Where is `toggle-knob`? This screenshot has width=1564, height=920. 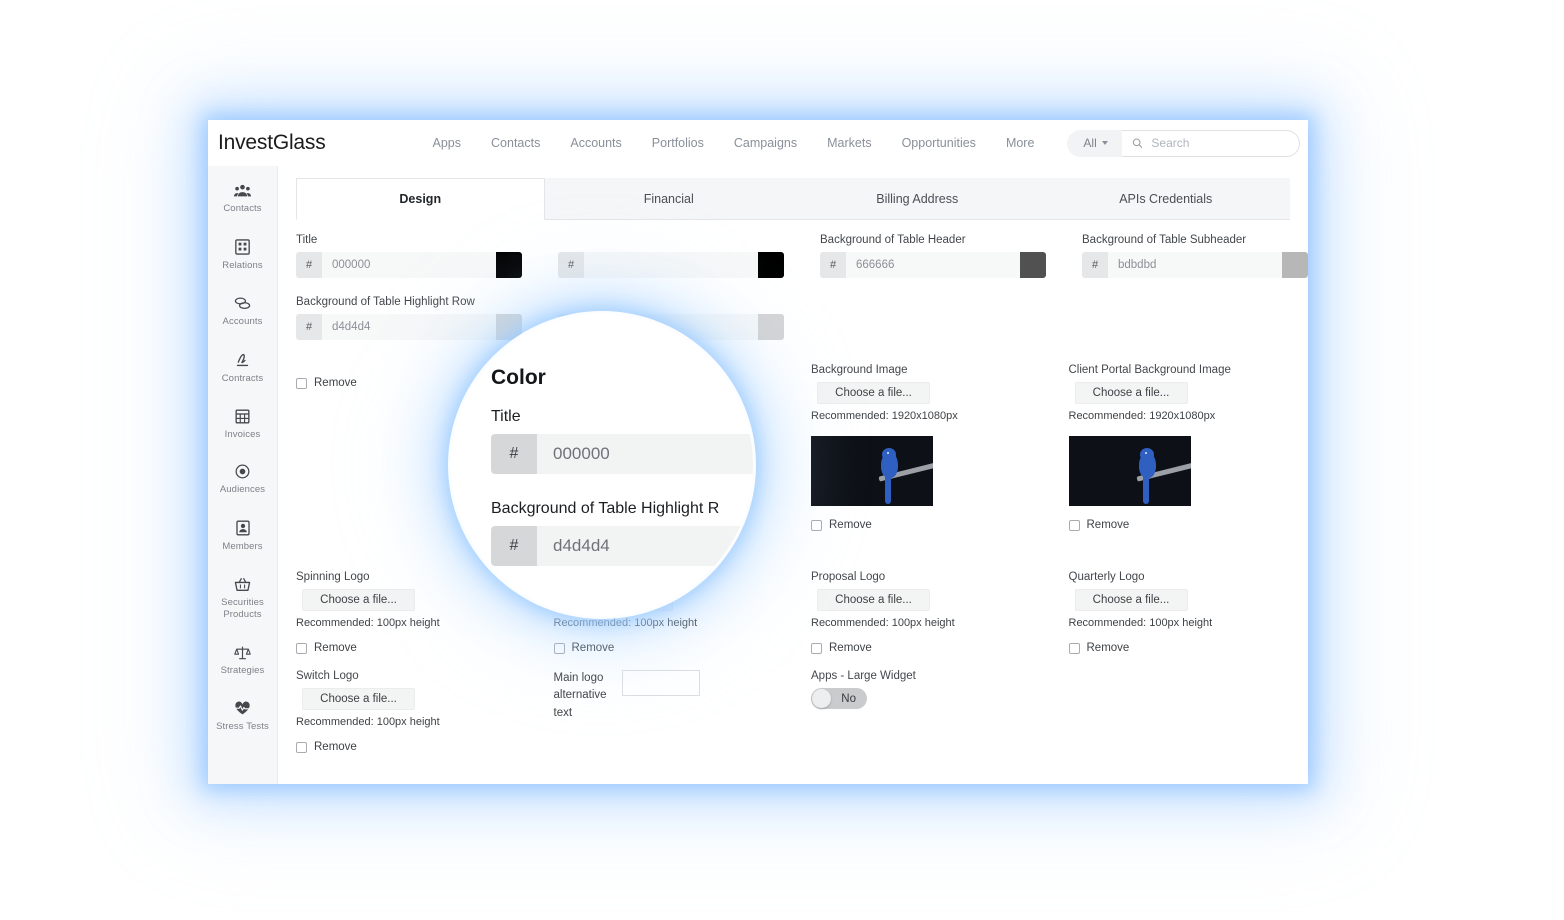 toggle-knob is located at coordinates (821, 698).